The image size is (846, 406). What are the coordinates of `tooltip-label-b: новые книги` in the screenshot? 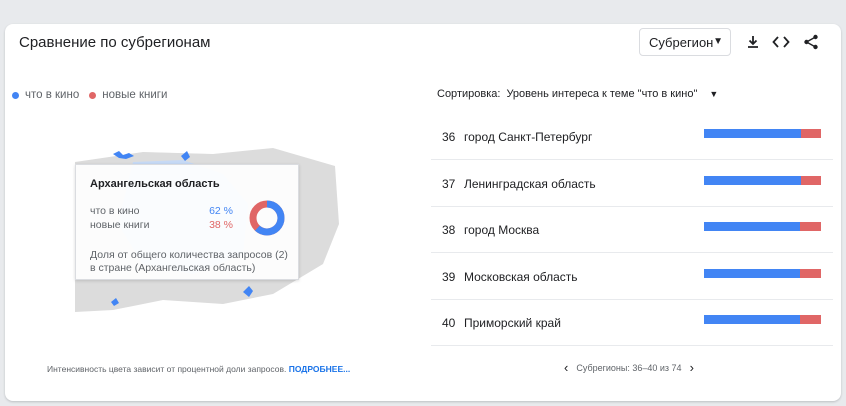 It's located at (120, 225).